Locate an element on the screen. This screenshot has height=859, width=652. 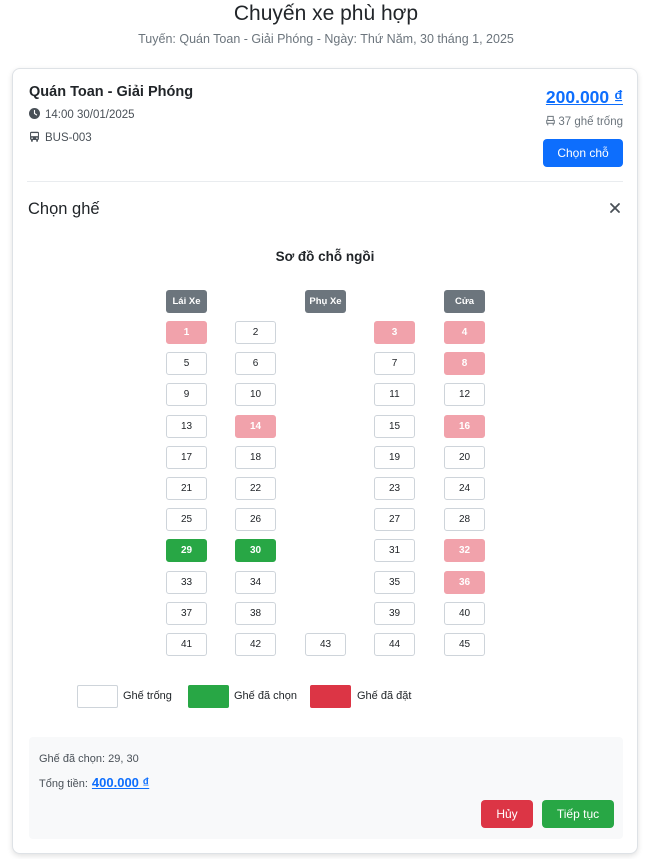
select-seat-button: Chọn chỗ is located at coordinates (583, 153).